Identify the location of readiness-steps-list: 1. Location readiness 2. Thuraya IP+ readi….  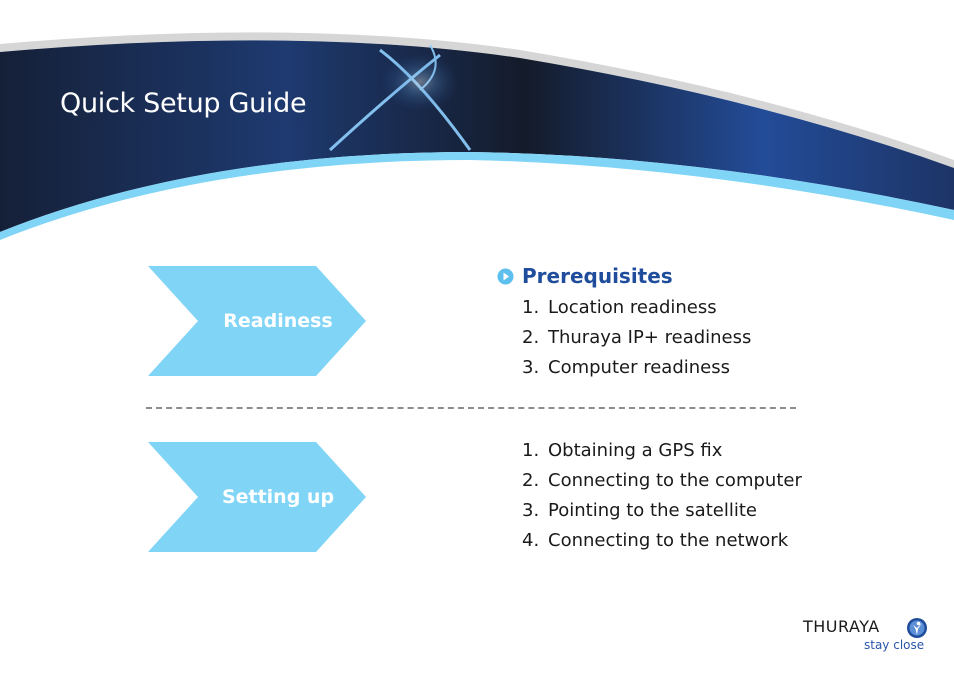
(636, 338).